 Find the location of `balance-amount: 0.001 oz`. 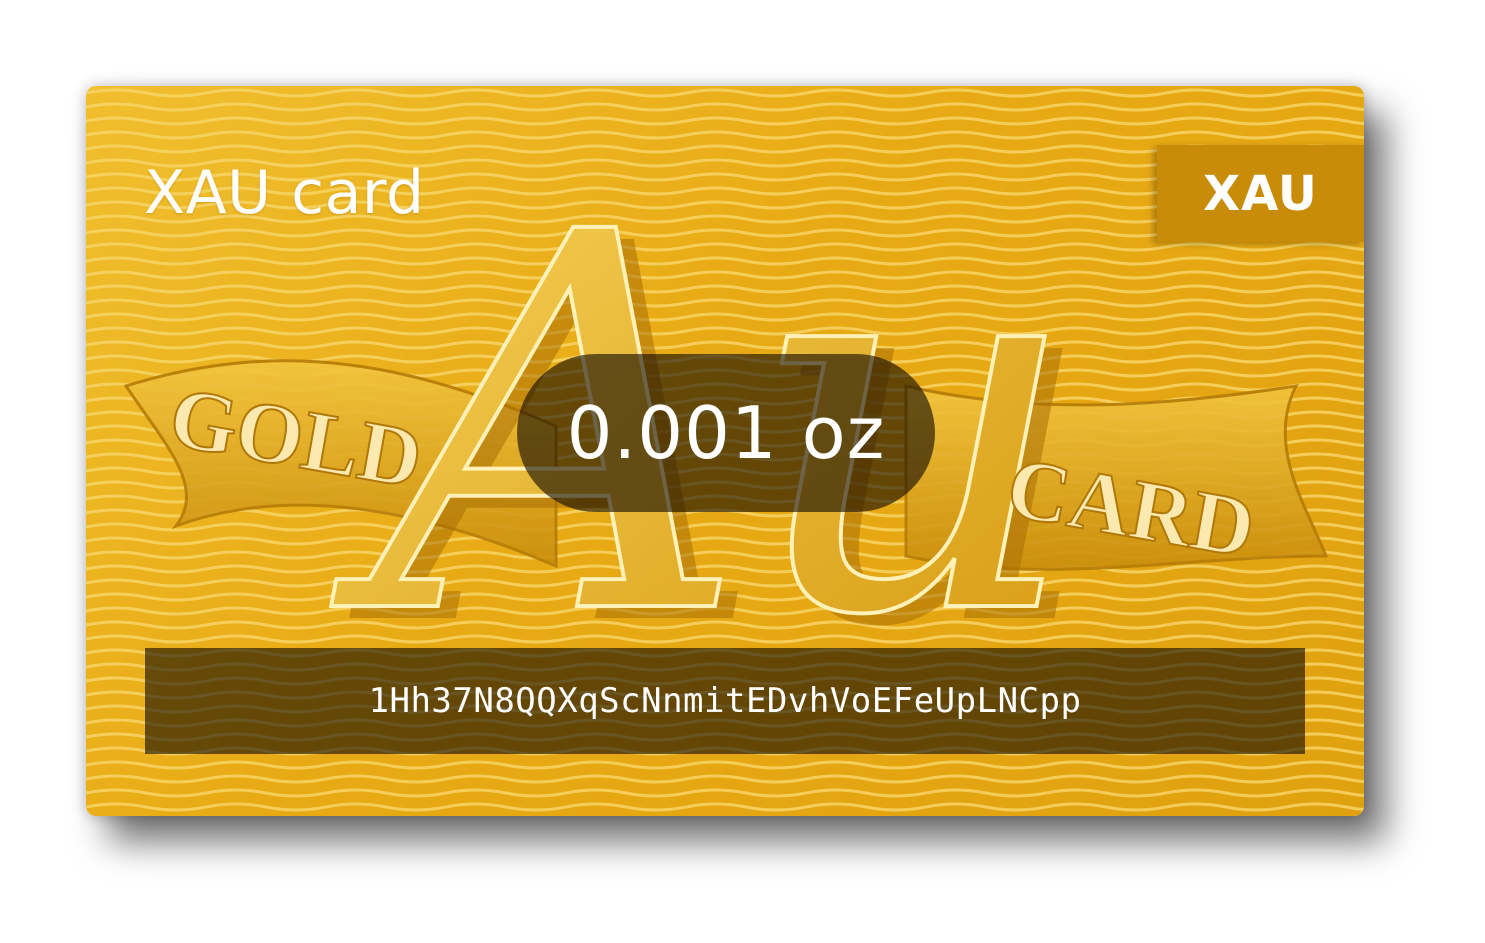

balance-amount: 0.001 oz is located at coordinates (726, 433).